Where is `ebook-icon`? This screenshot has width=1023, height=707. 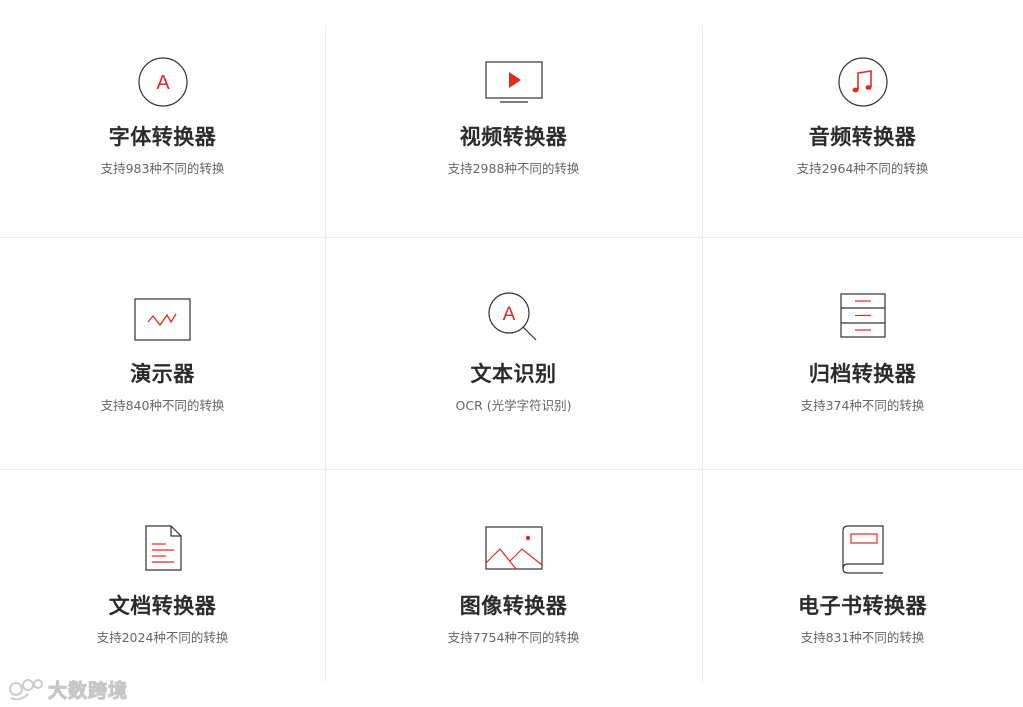
ebook-icon is located at coordinates (862, 549).